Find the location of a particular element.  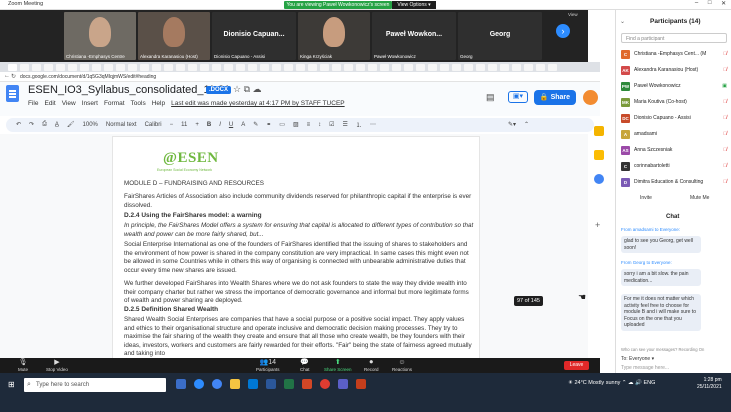

tasks-icon is located at coordinates (599, 155).